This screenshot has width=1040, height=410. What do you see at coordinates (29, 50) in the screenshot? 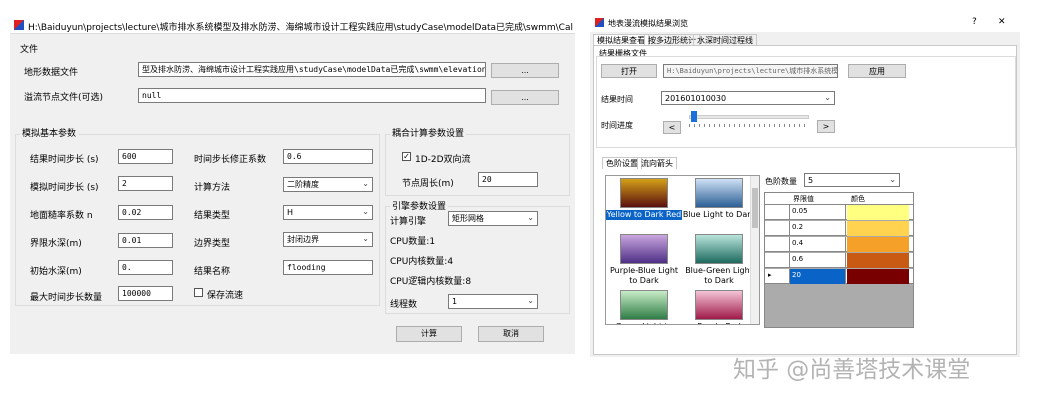
I see `file-group-label: 文件` at bounding box center [29, 50].